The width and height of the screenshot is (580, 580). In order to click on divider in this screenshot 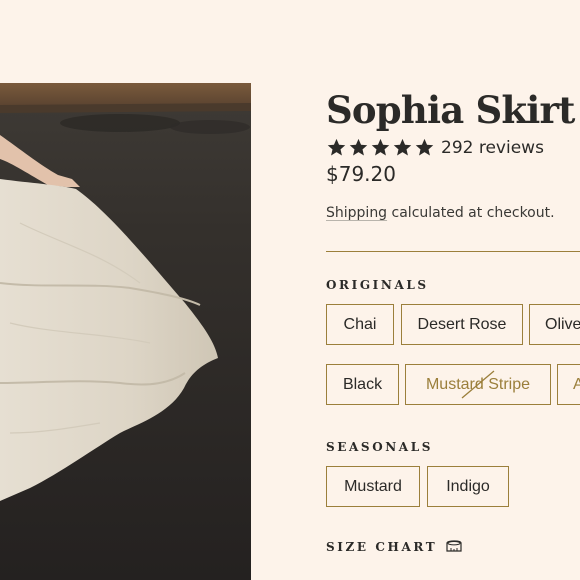, I will do `click(453, 251)`.